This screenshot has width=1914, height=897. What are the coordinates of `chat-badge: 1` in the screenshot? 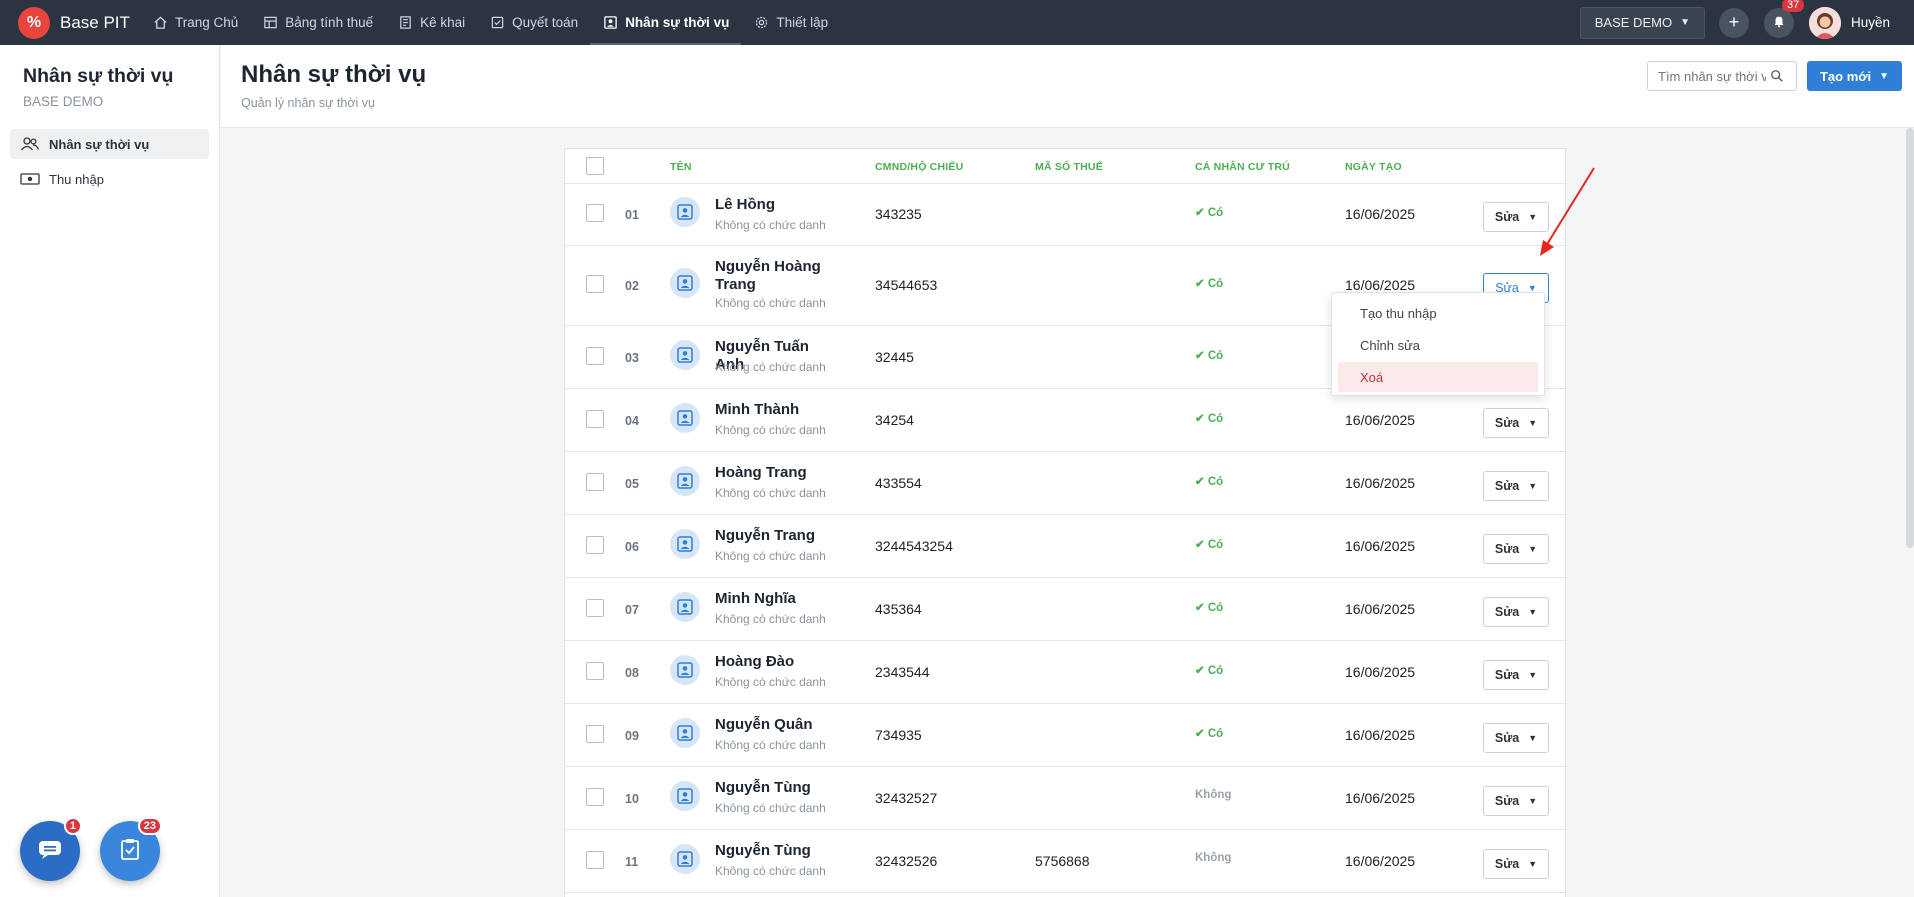 It's located at (72, 826).